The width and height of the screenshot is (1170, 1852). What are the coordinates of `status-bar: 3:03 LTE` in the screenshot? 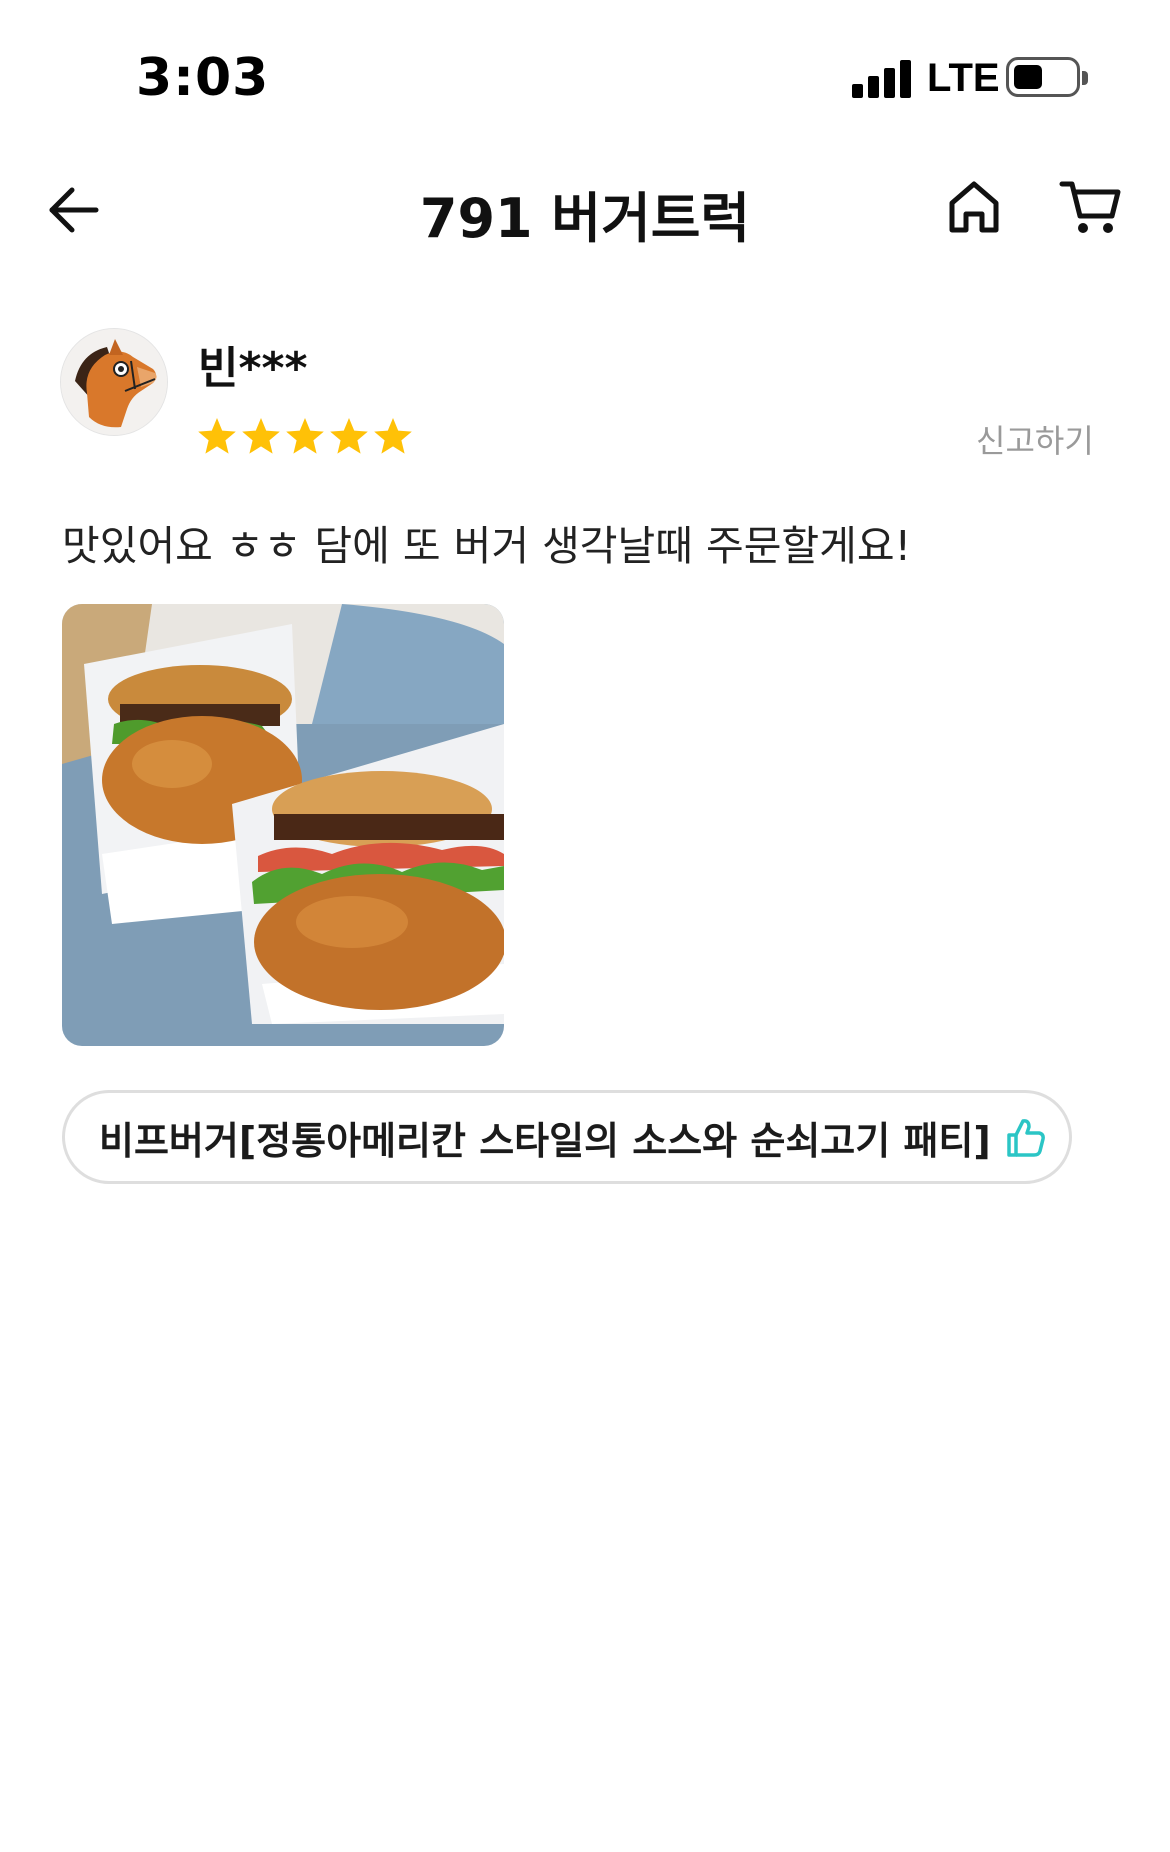 It's located at (585, 75).